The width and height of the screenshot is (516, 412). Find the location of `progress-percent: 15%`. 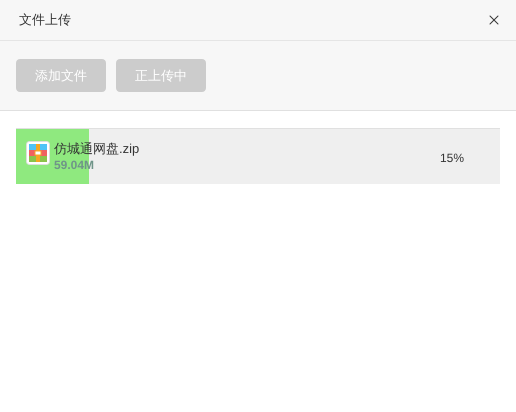

progress-percent: 15% is located at coordinates (452, 158).